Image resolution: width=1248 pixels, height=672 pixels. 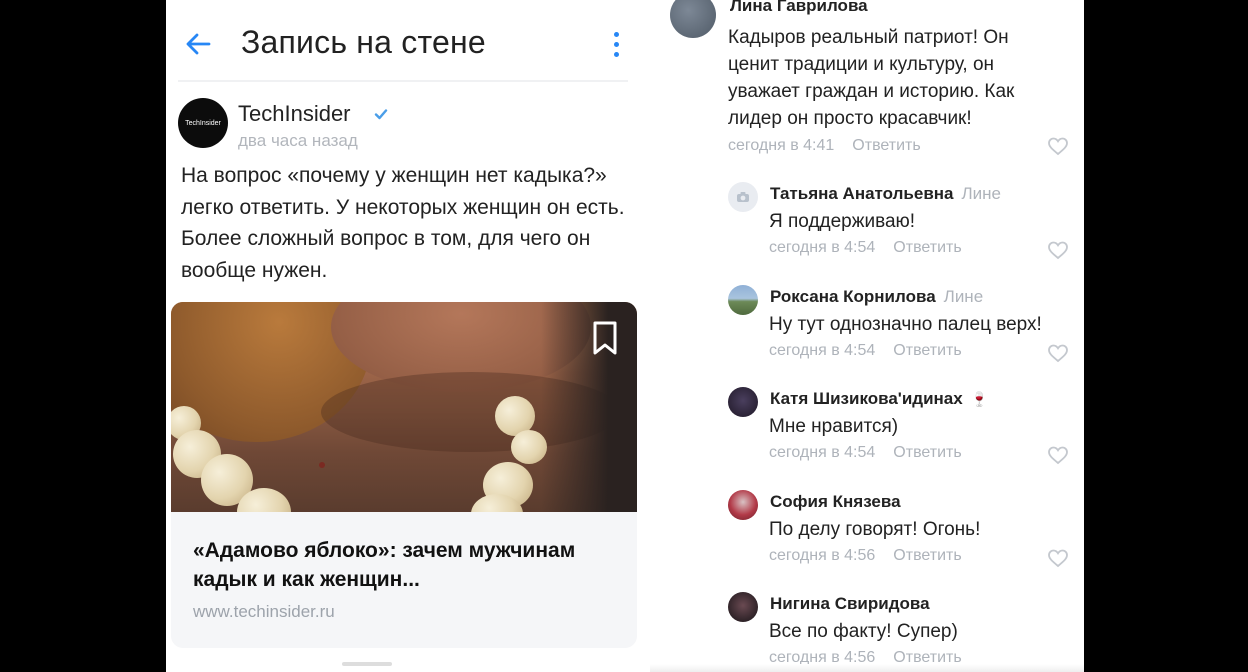 What do you see at coordinates (616, 34) in the screenshot?
I see `more-vertical-icon` at bounding box center [616, 34].